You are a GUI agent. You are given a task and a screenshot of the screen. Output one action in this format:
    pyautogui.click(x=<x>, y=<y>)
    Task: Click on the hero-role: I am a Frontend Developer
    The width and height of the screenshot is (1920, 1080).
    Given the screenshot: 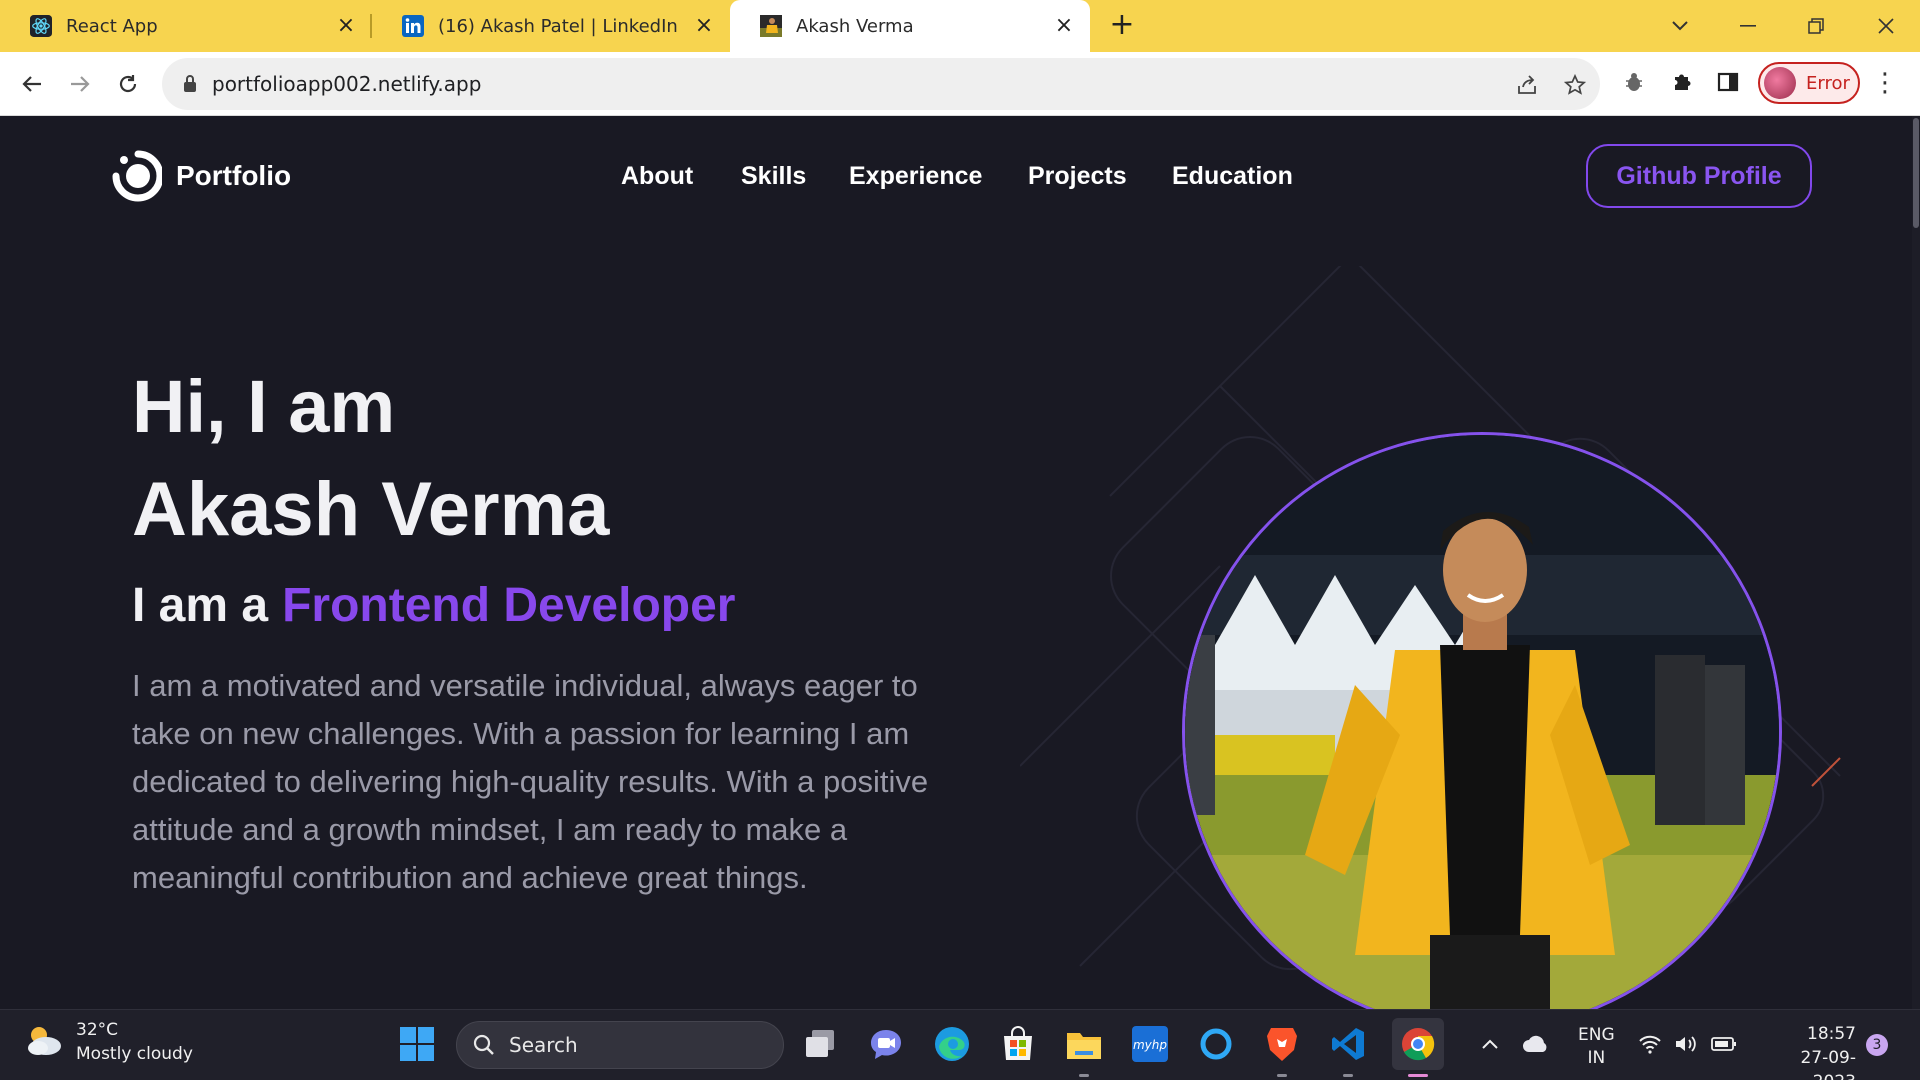 What is the action you would take?
    pyautogui.click(x=433, y=605)
    